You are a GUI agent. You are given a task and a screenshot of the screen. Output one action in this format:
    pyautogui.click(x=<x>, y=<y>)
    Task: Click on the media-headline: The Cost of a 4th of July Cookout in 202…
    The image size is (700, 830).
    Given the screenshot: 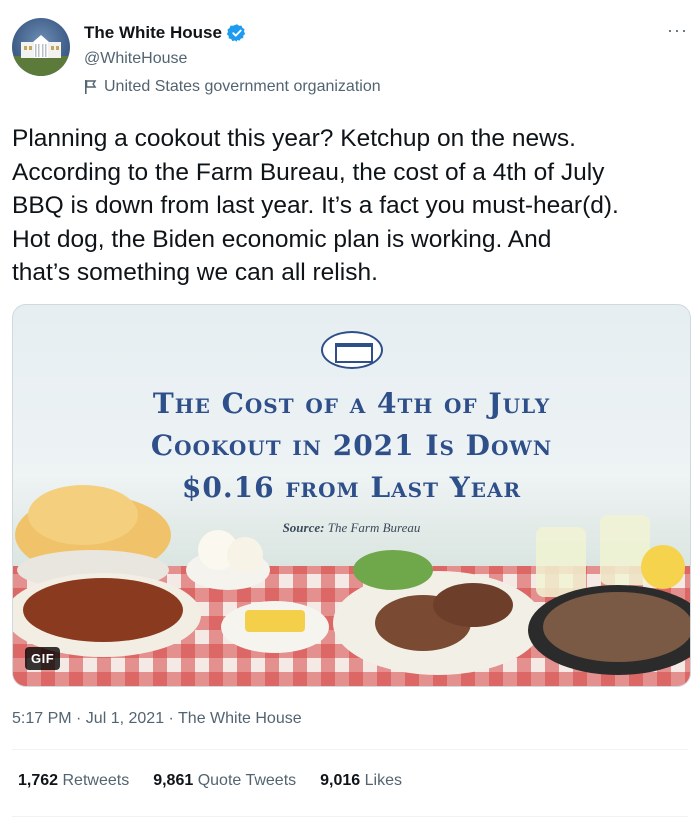 What is the action you would take?
    pyautogui.click(x=351, y=446)
    